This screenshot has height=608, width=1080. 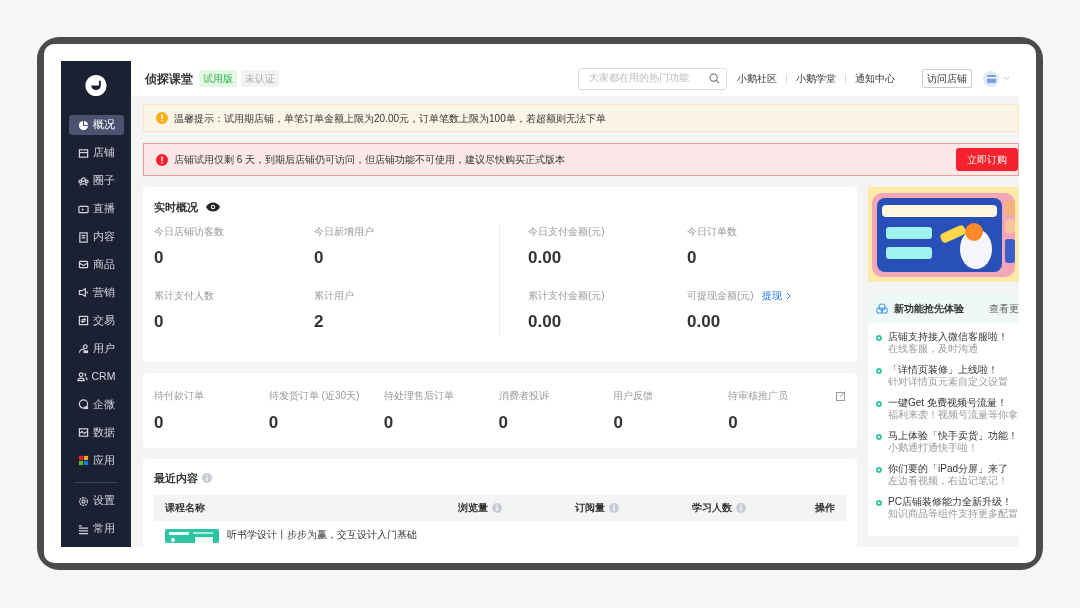 I want to click on section-title: 实时概况, so click(x=176, y=207).